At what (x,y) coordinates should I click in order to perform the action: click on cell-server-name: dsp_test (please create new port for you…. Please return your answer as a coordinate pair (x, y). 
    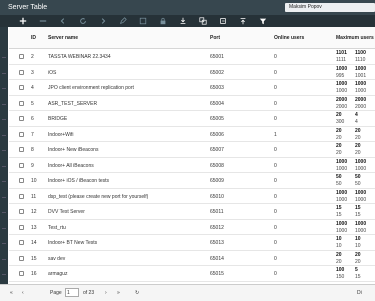
    Looking at the image, I should click on (98, 196).